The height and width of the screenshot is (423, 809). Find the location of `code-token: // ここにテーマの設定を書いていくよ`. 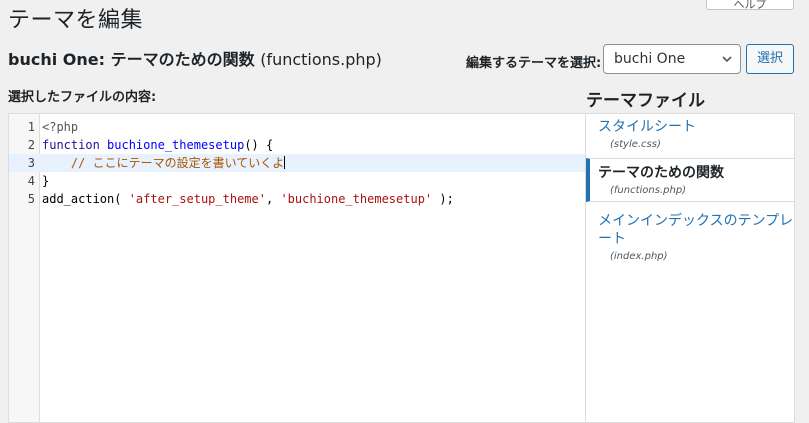

code-token: // ここにテーマの設定を書いていくよ is located at coordinates (177, 163).